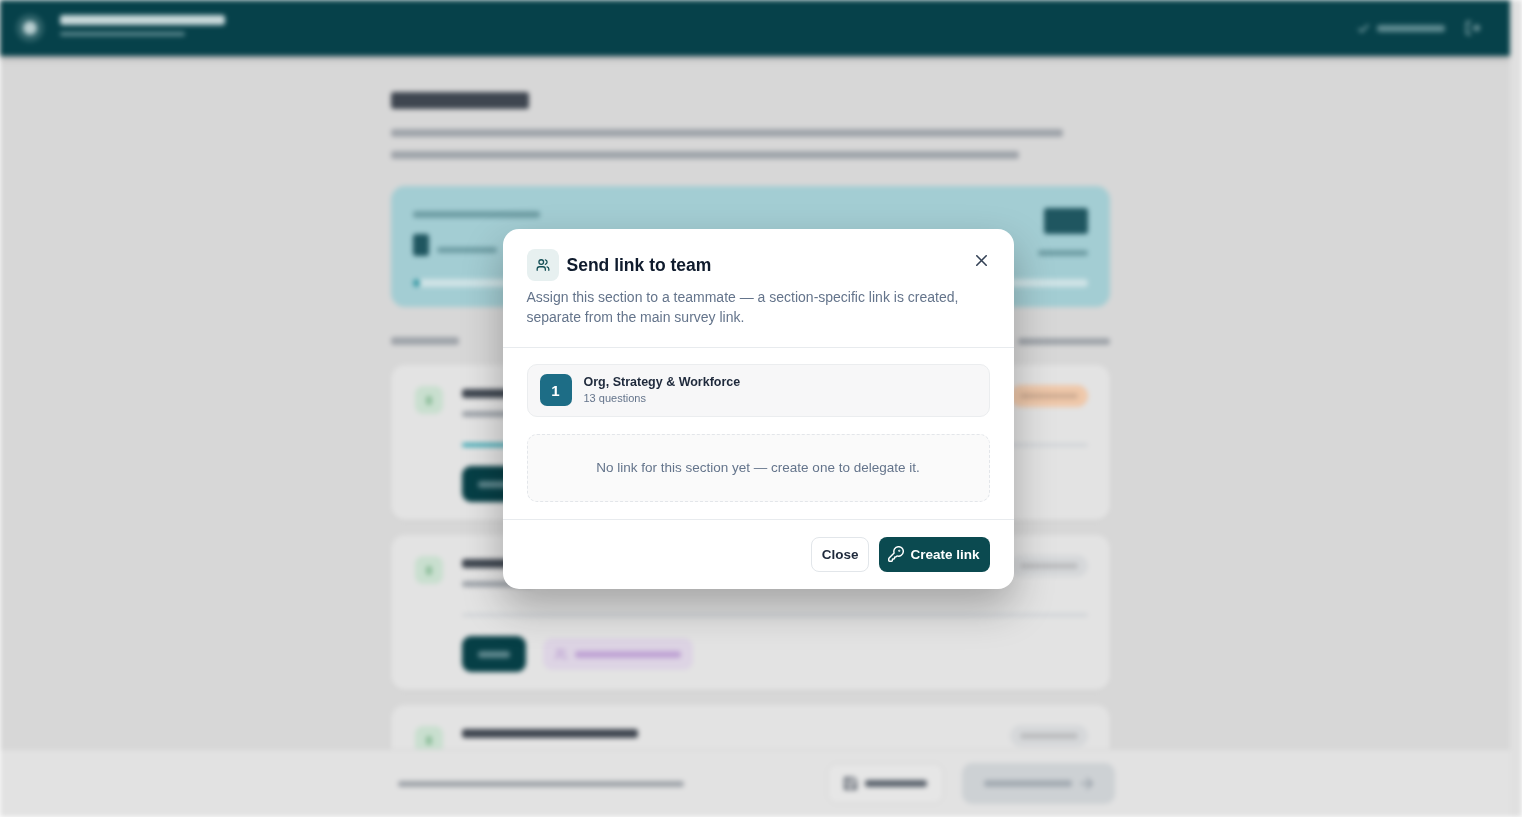 Image resolution: width=1522 pixels, height=817 pixels. Describe the element at coordinates (542, 264) in the screenshot. I see `people-icon` at that location.